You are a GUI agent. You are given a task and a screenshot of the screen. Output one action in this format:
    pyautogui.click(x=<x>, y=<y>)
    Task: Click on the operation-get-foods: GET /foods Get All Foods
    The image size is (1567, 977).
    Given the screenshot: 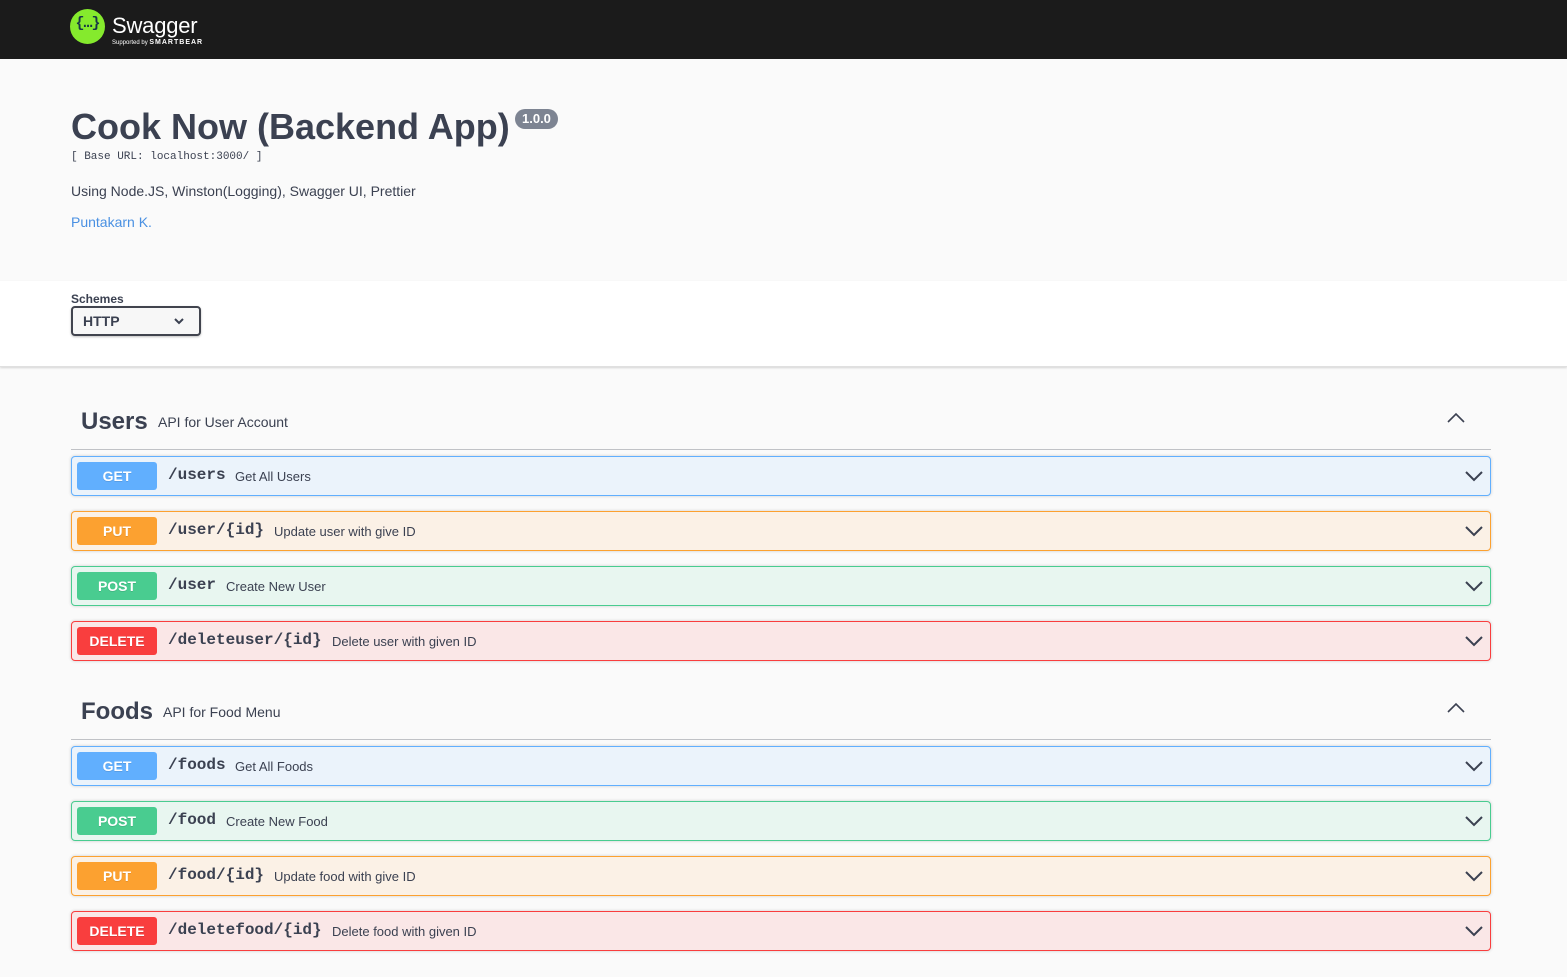 What is the action you would take?
    pyautogui.click(x=781, y=766)
    